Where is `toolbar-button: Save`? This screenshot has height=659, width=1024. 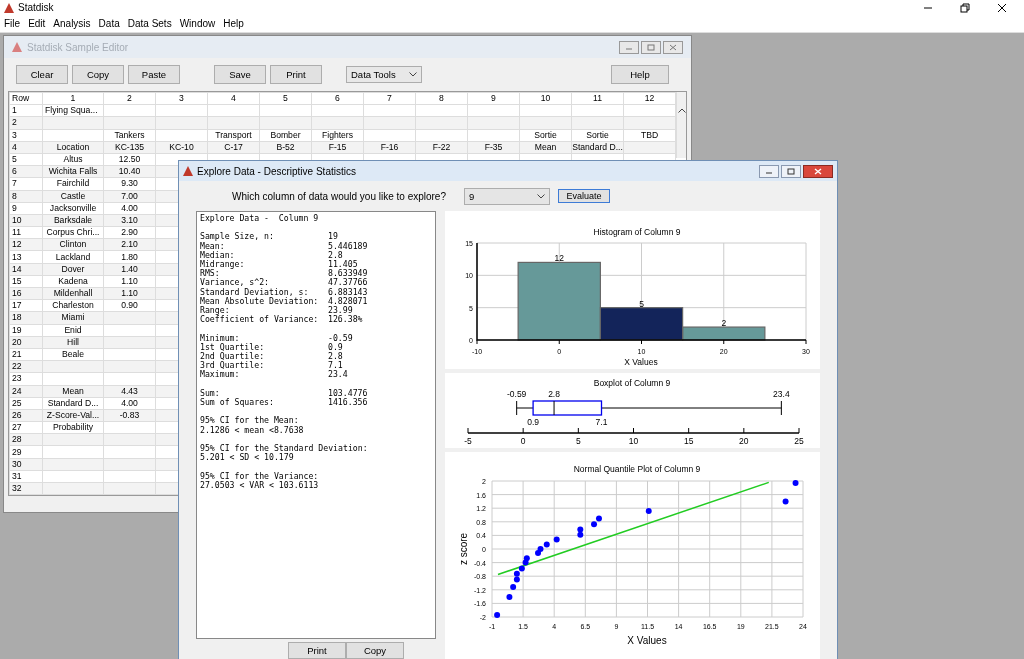
toolbar-button: Save is located at coordinates (240, 74).